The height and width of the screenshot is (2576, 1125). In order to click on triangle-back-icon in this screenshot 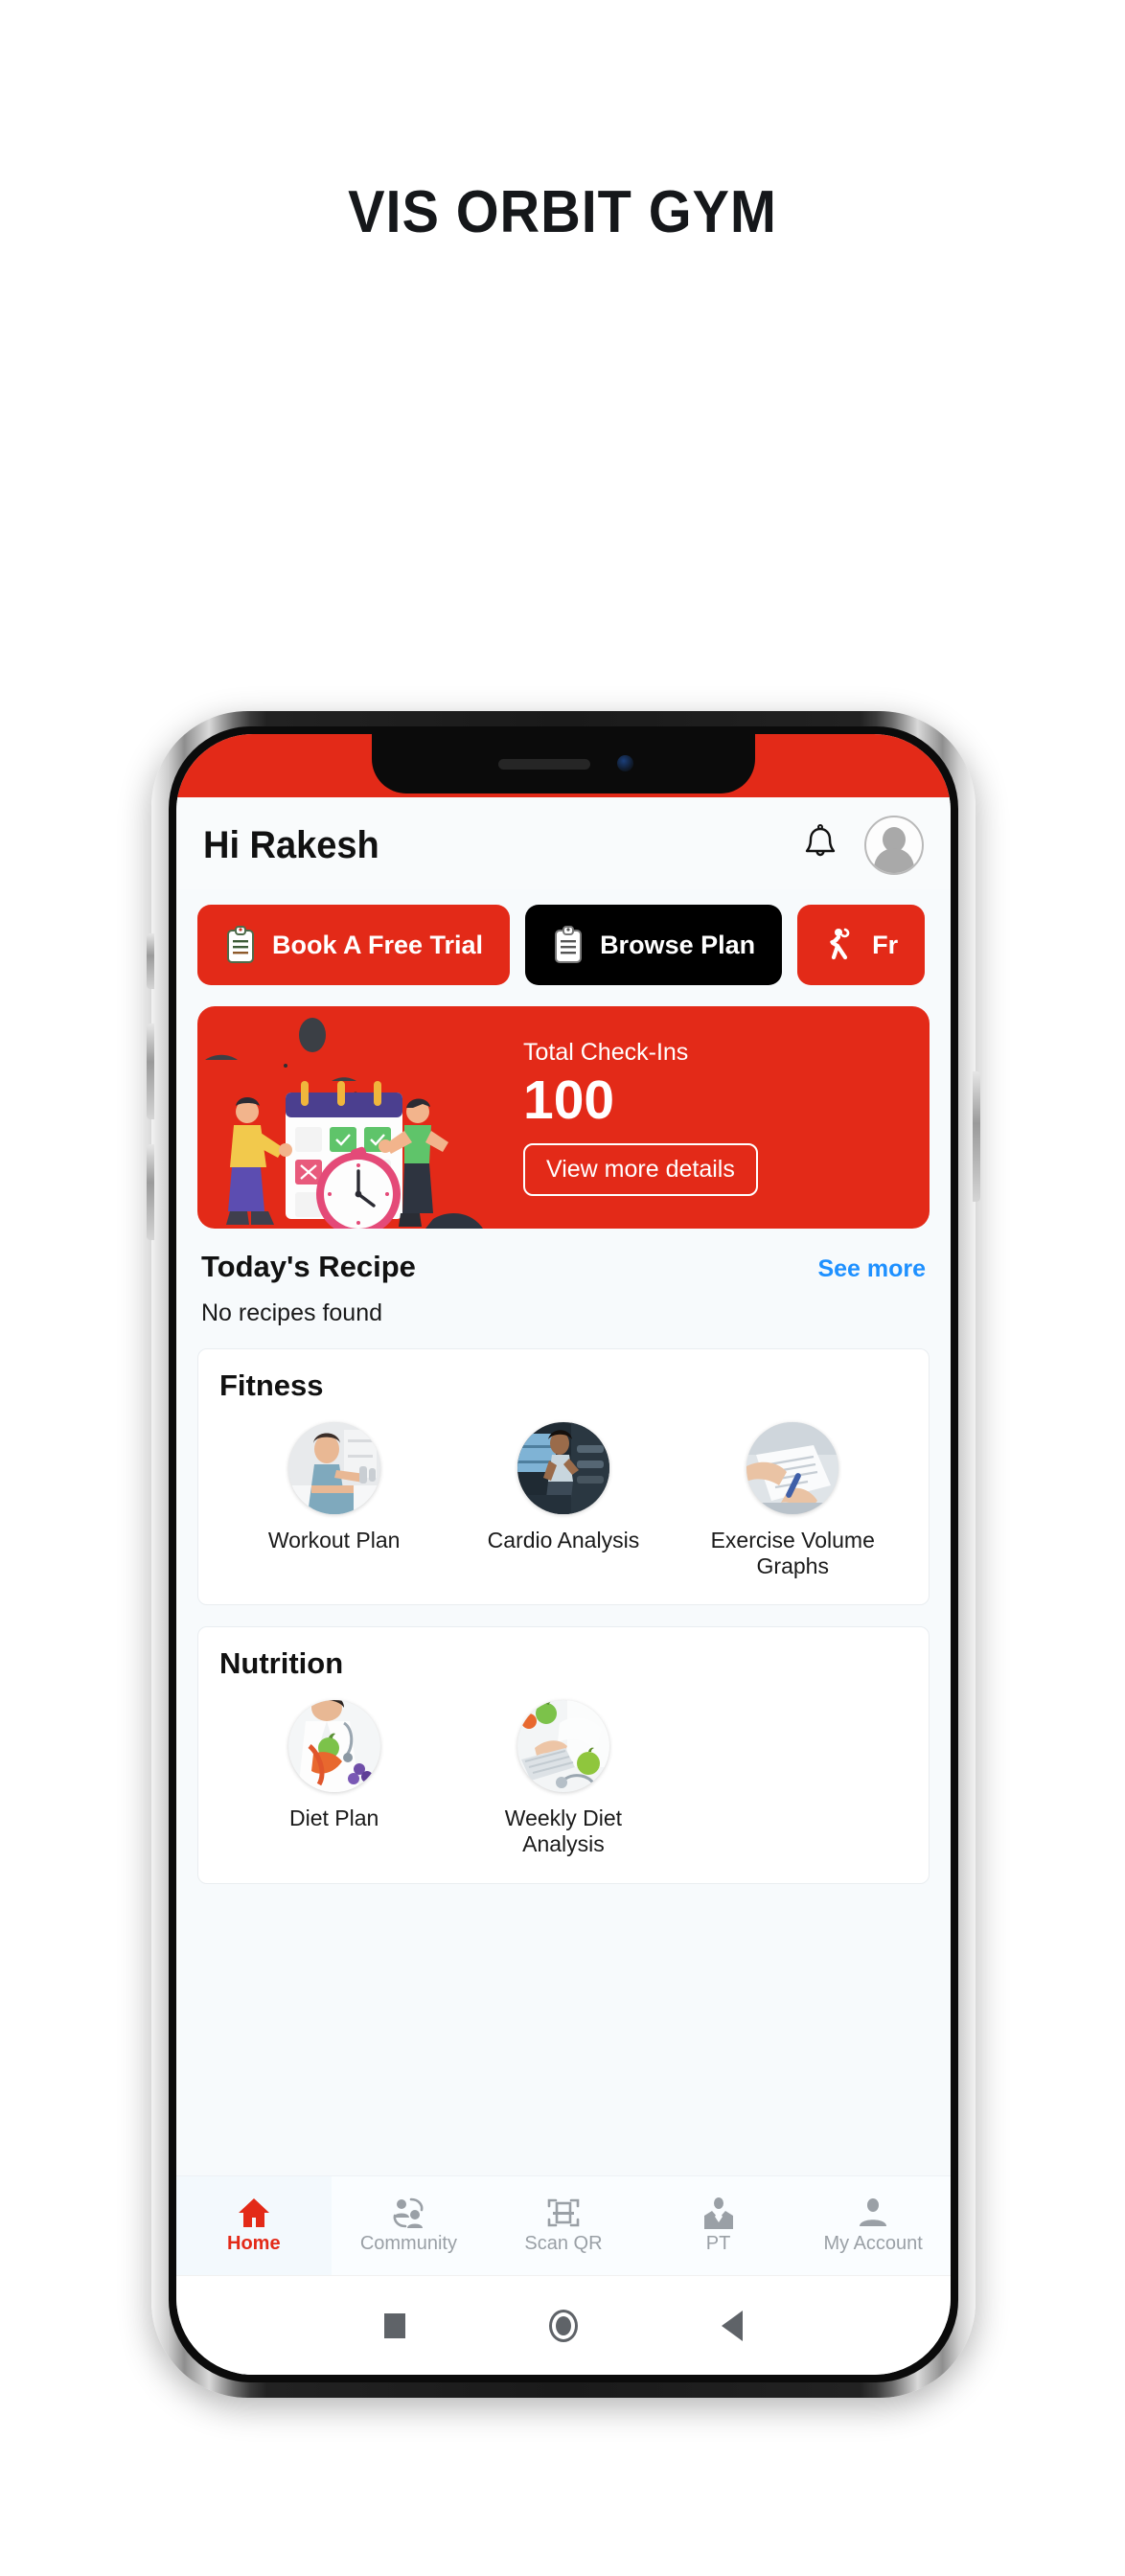, I will do `click(733, 2325)`.